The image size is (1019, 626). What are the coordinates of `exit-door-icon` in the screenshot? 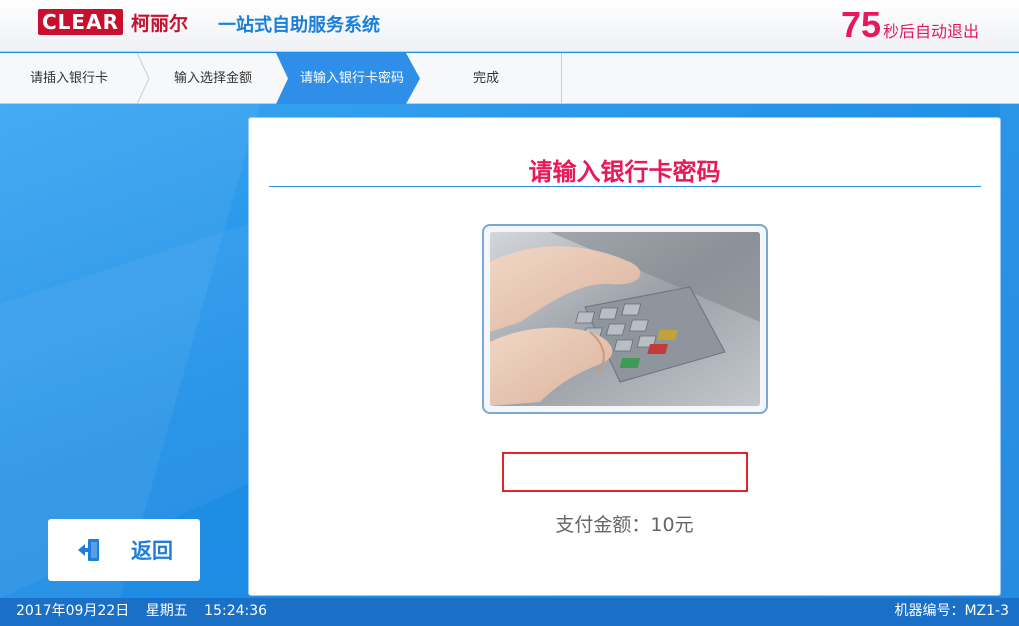 It's located at (88, 550).